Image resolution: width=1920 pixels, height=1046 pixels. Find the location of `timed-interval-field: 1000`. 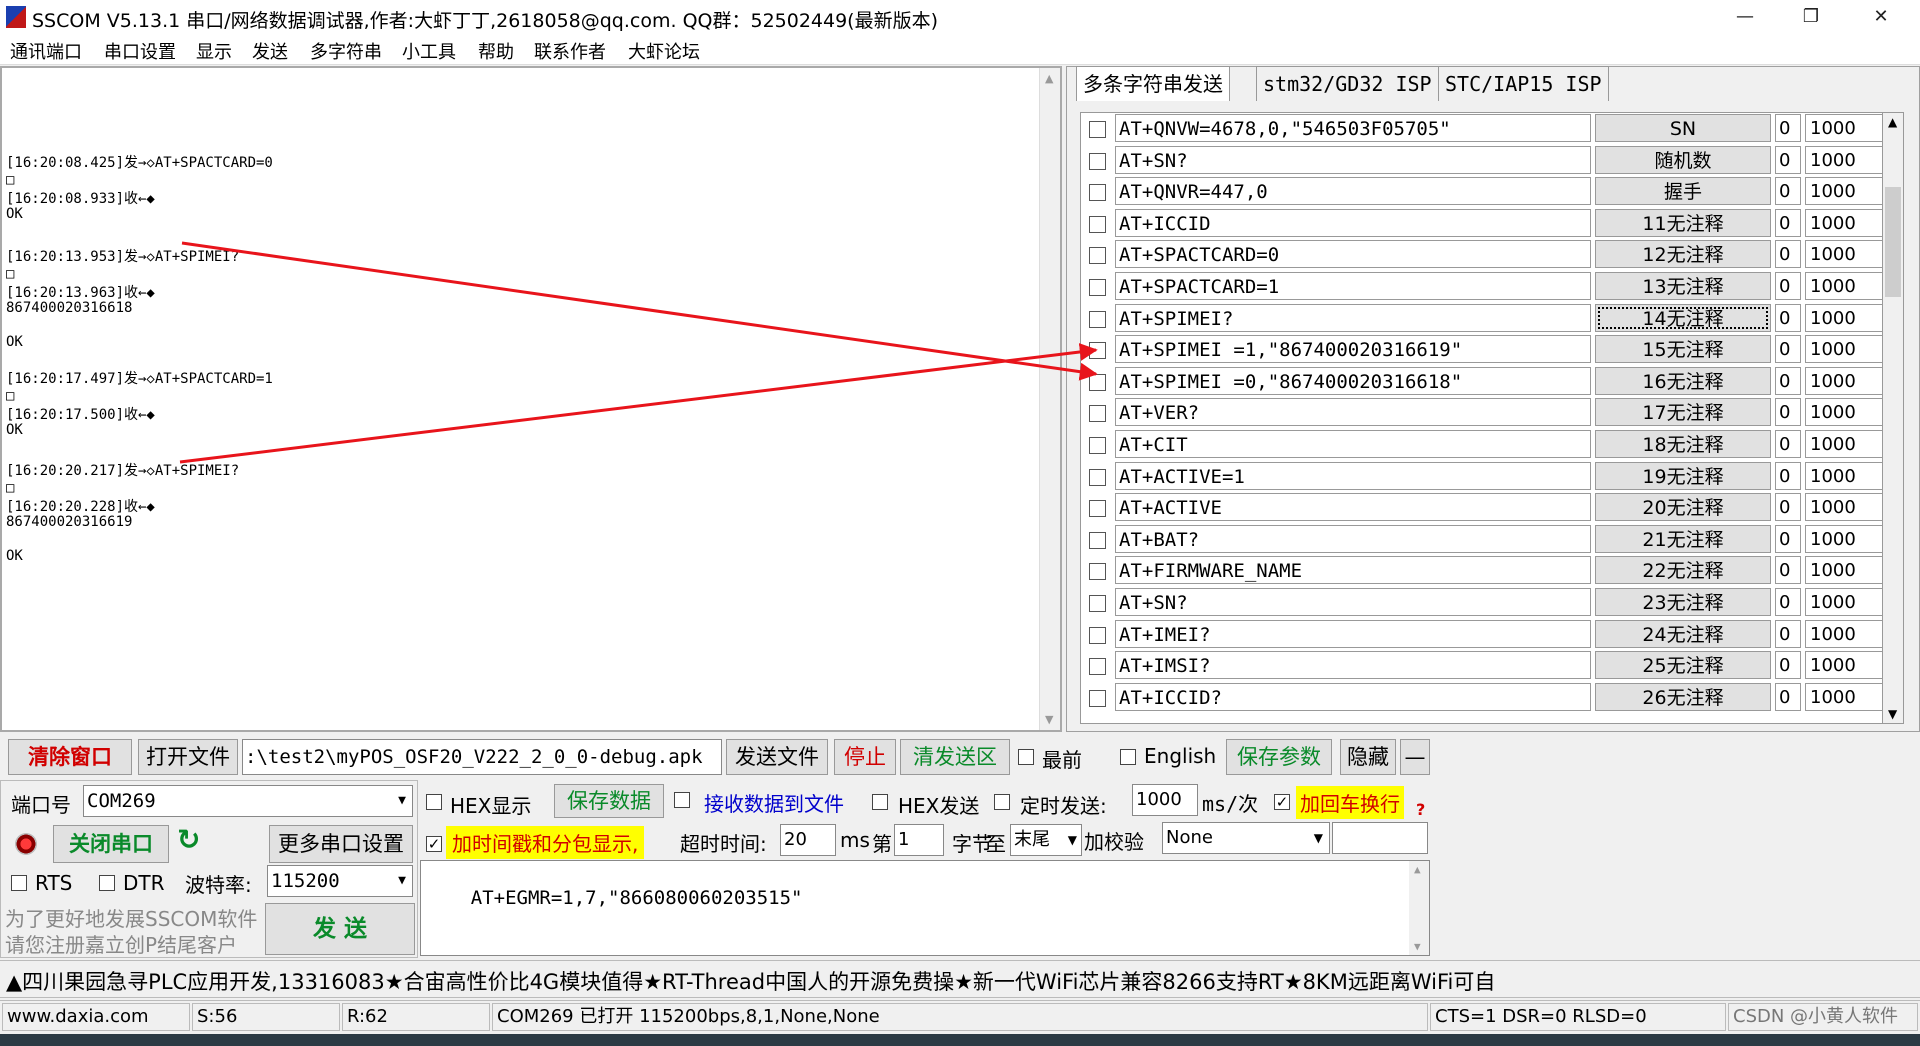

timed-interval-field: 1000 is located at coordinates (1165, 800).